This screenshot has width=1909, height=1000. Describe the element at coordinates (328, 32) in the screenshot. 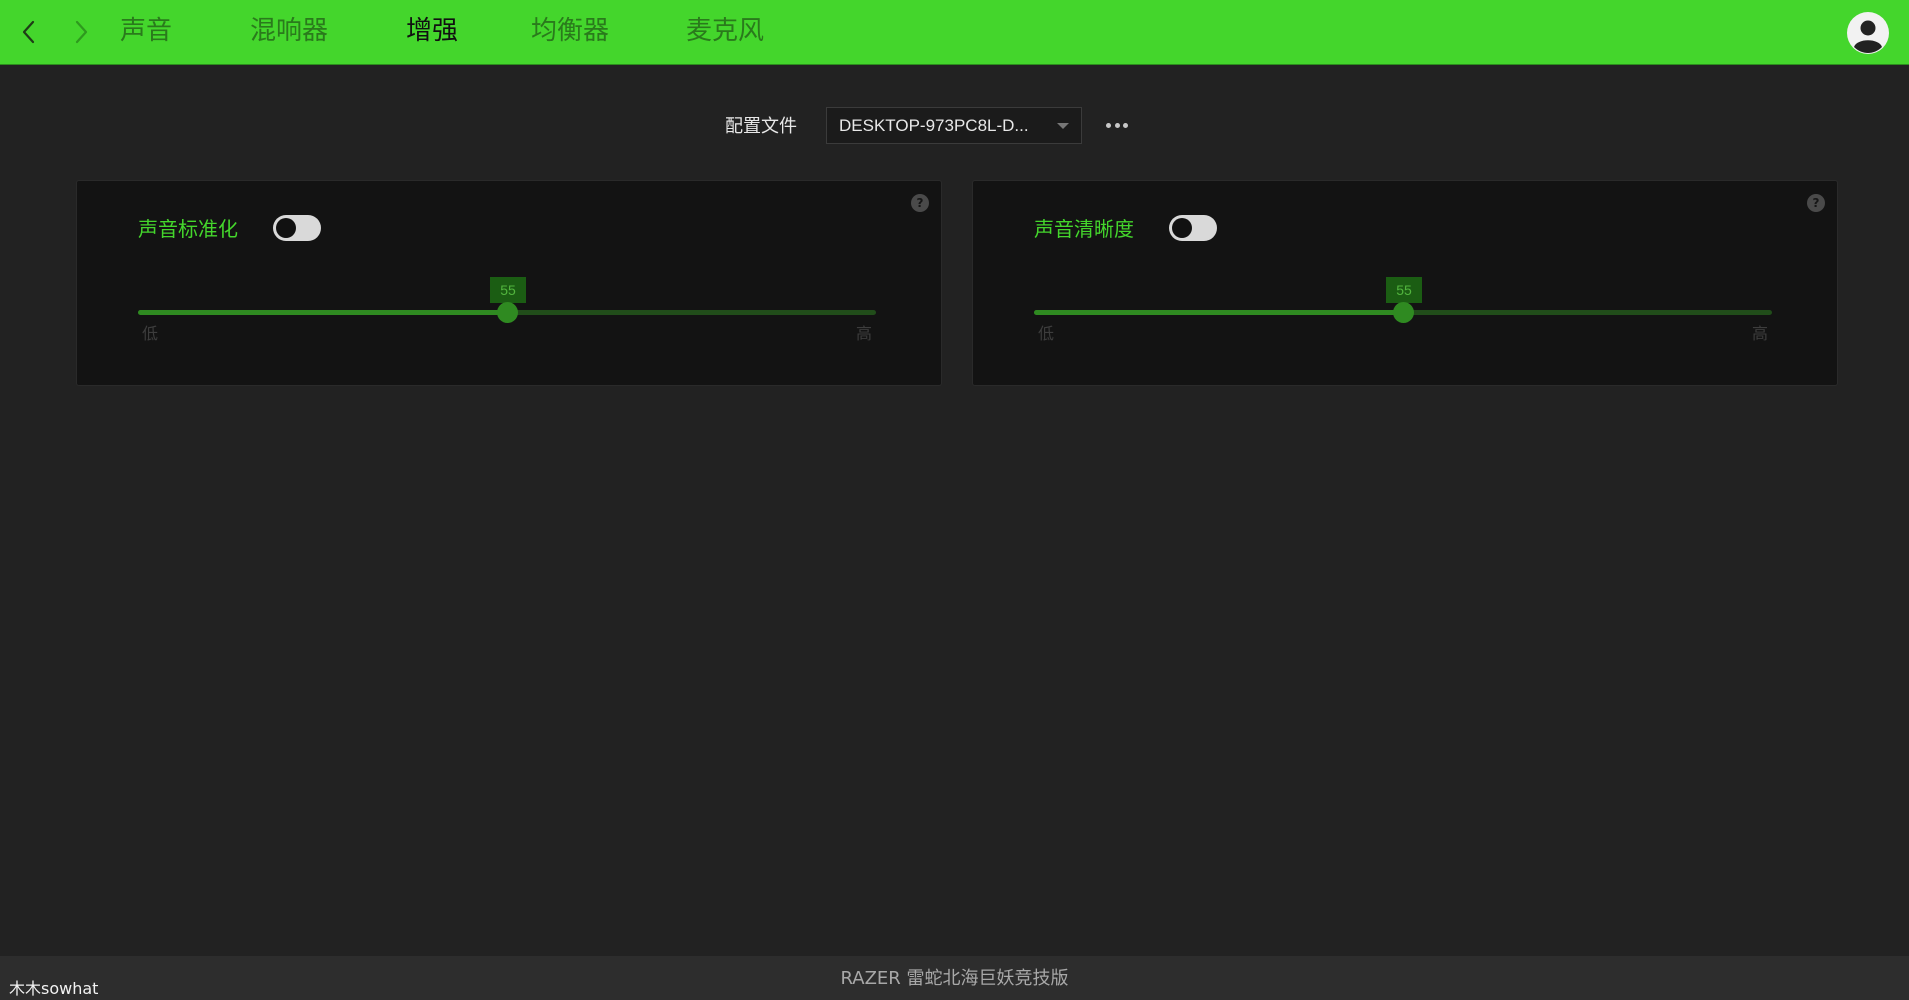

I see `tab-mixer: 混响器` at that location.